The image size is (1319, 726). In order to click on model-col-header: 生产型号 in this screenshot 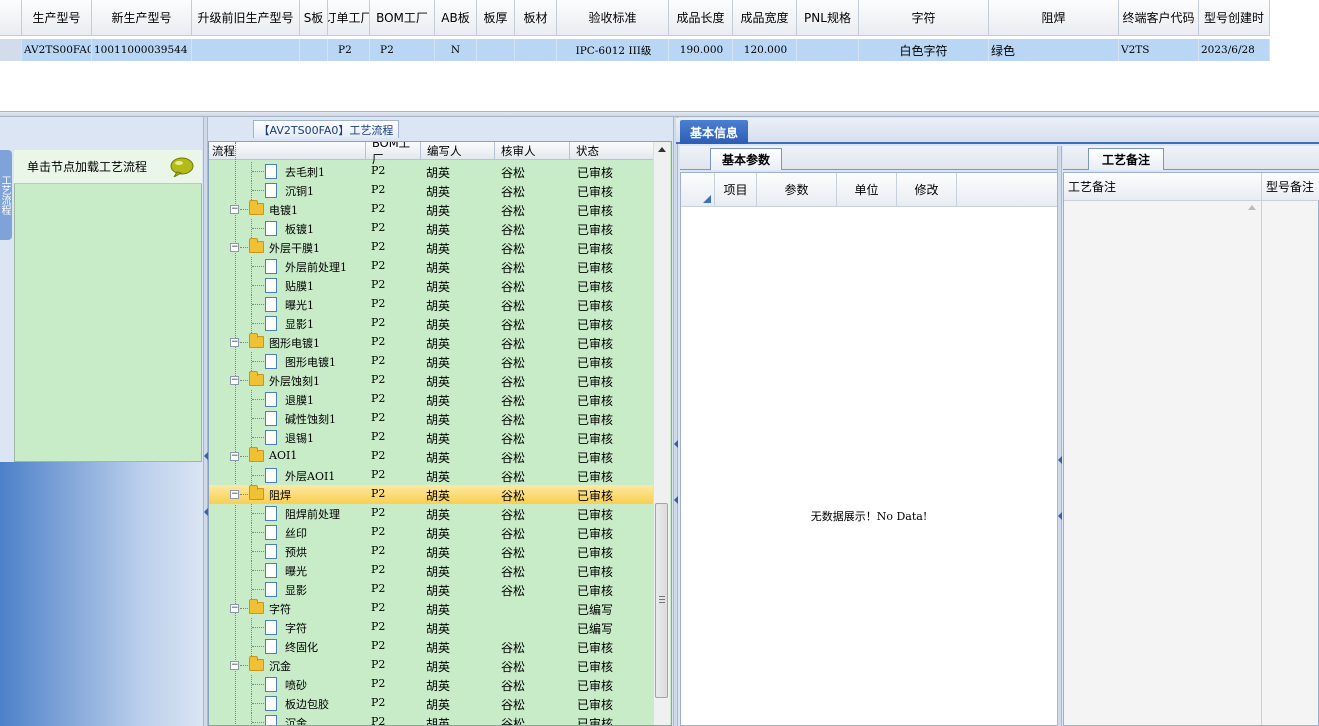, I will do `click(57, 18)`.